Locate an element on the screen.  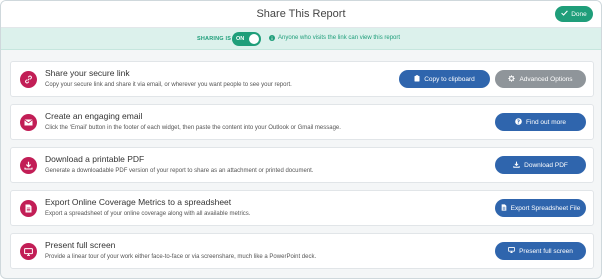
download-pdf-label: Download PDF is located at coordinates (546, 165).